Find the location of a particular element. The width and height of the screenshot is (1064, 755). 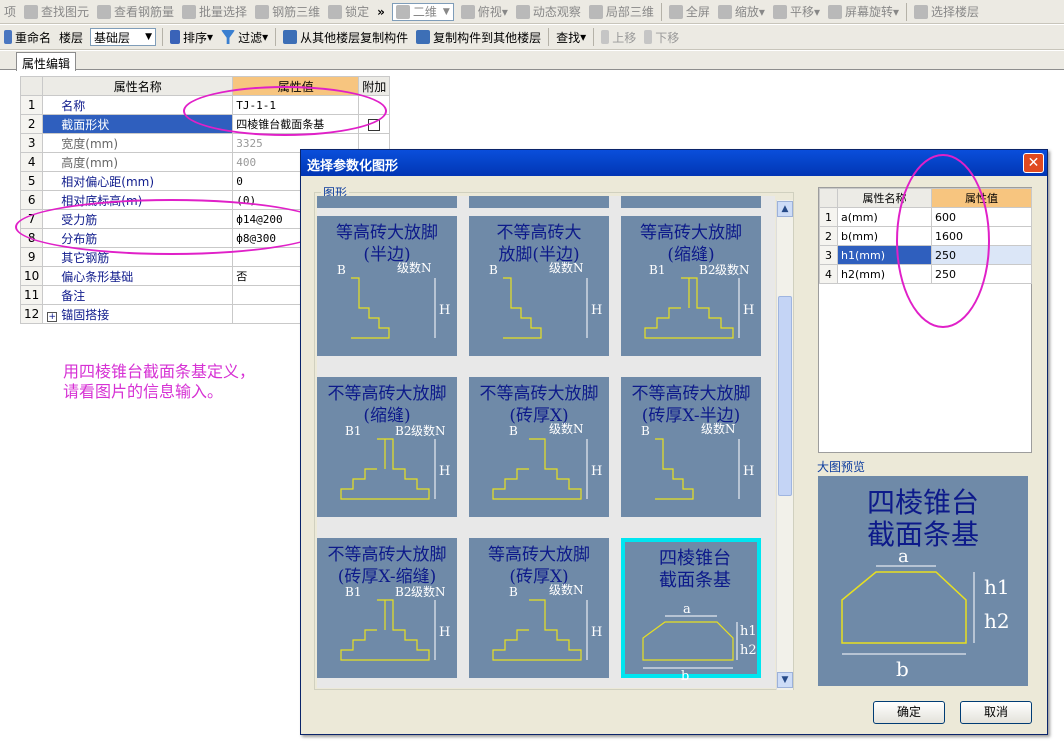

sort-button: 排序 ▾ is located at coordinates (191, 37).